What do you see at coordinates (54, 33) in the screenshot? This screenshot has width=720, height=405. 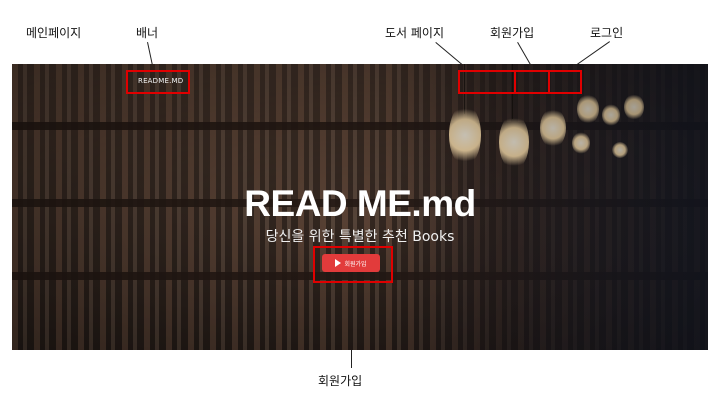 I see `annotation-main-page: 메인페이지` at bounding box center [54, 33].